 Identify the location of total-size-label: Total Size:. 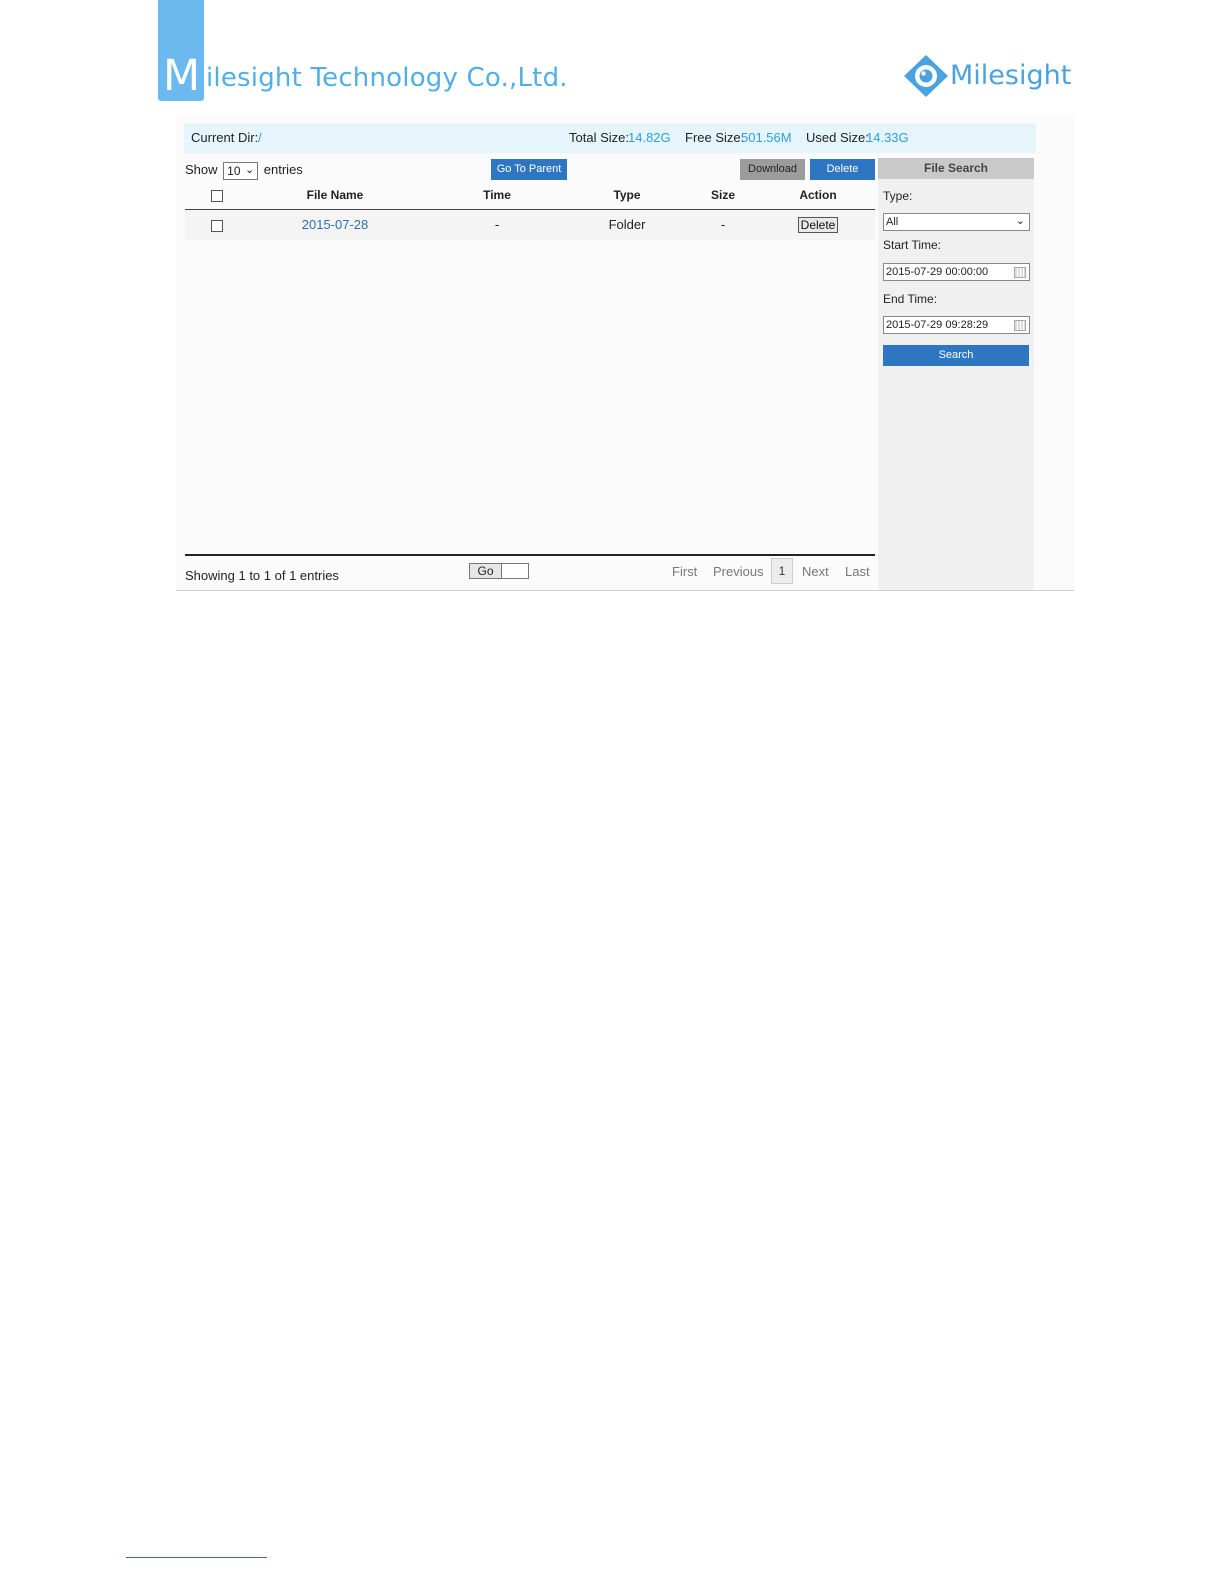
(599, 137).